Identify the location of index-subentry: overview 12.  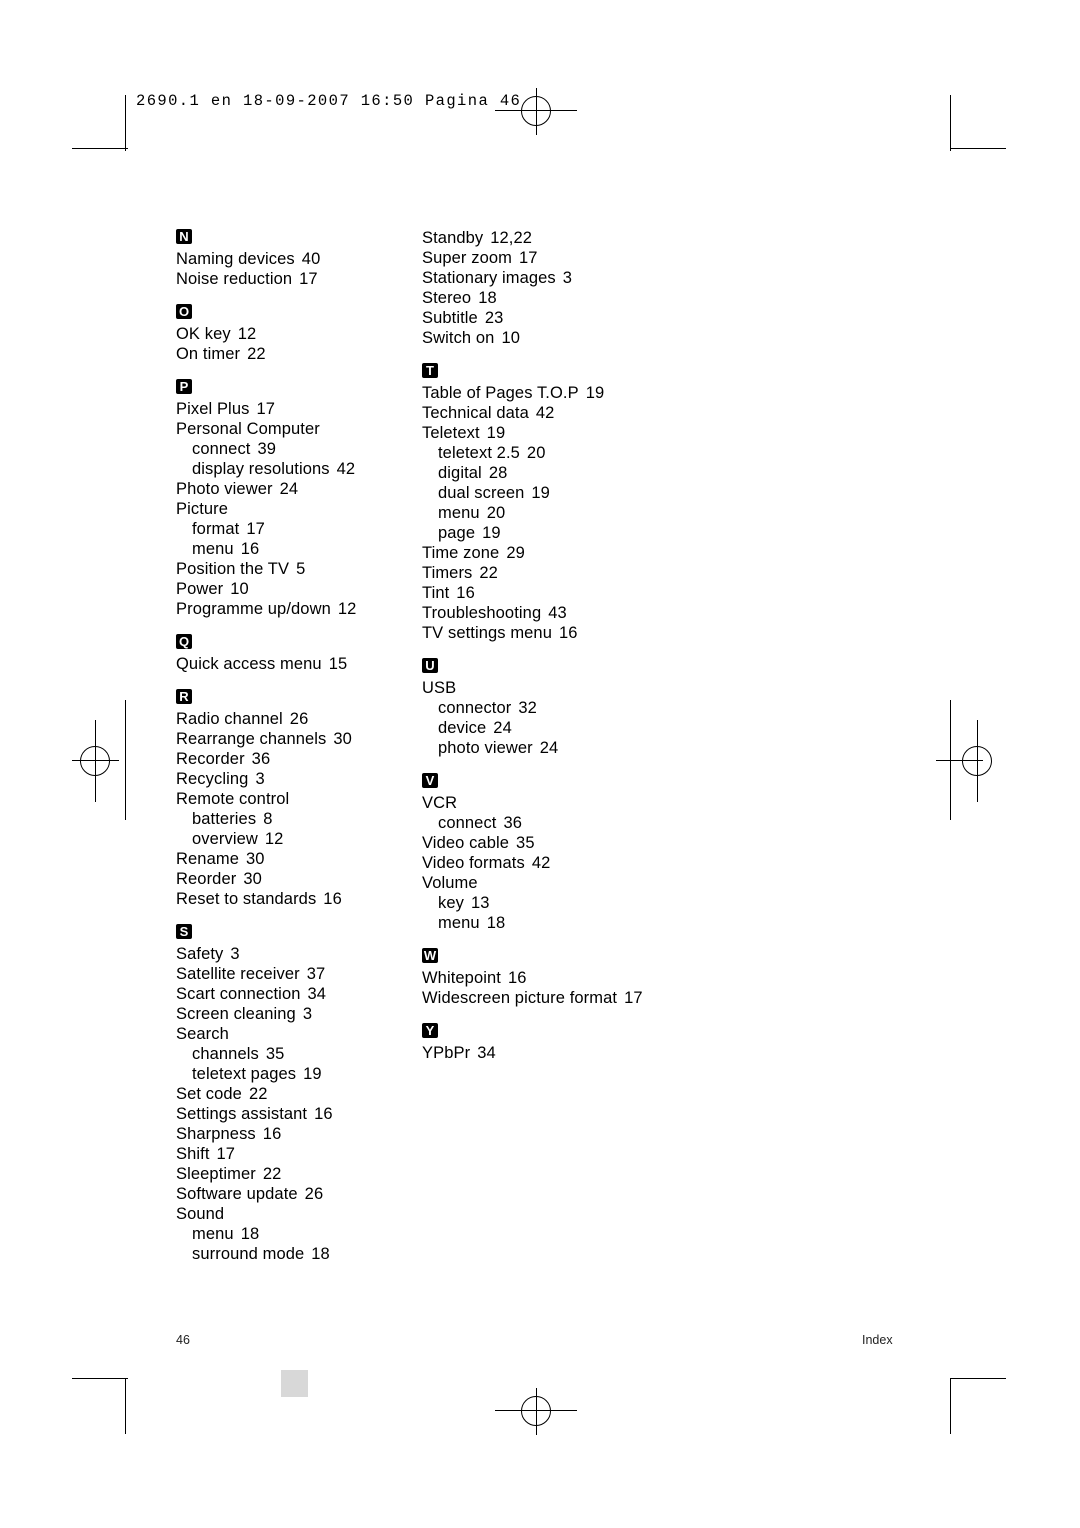
(298, 839).